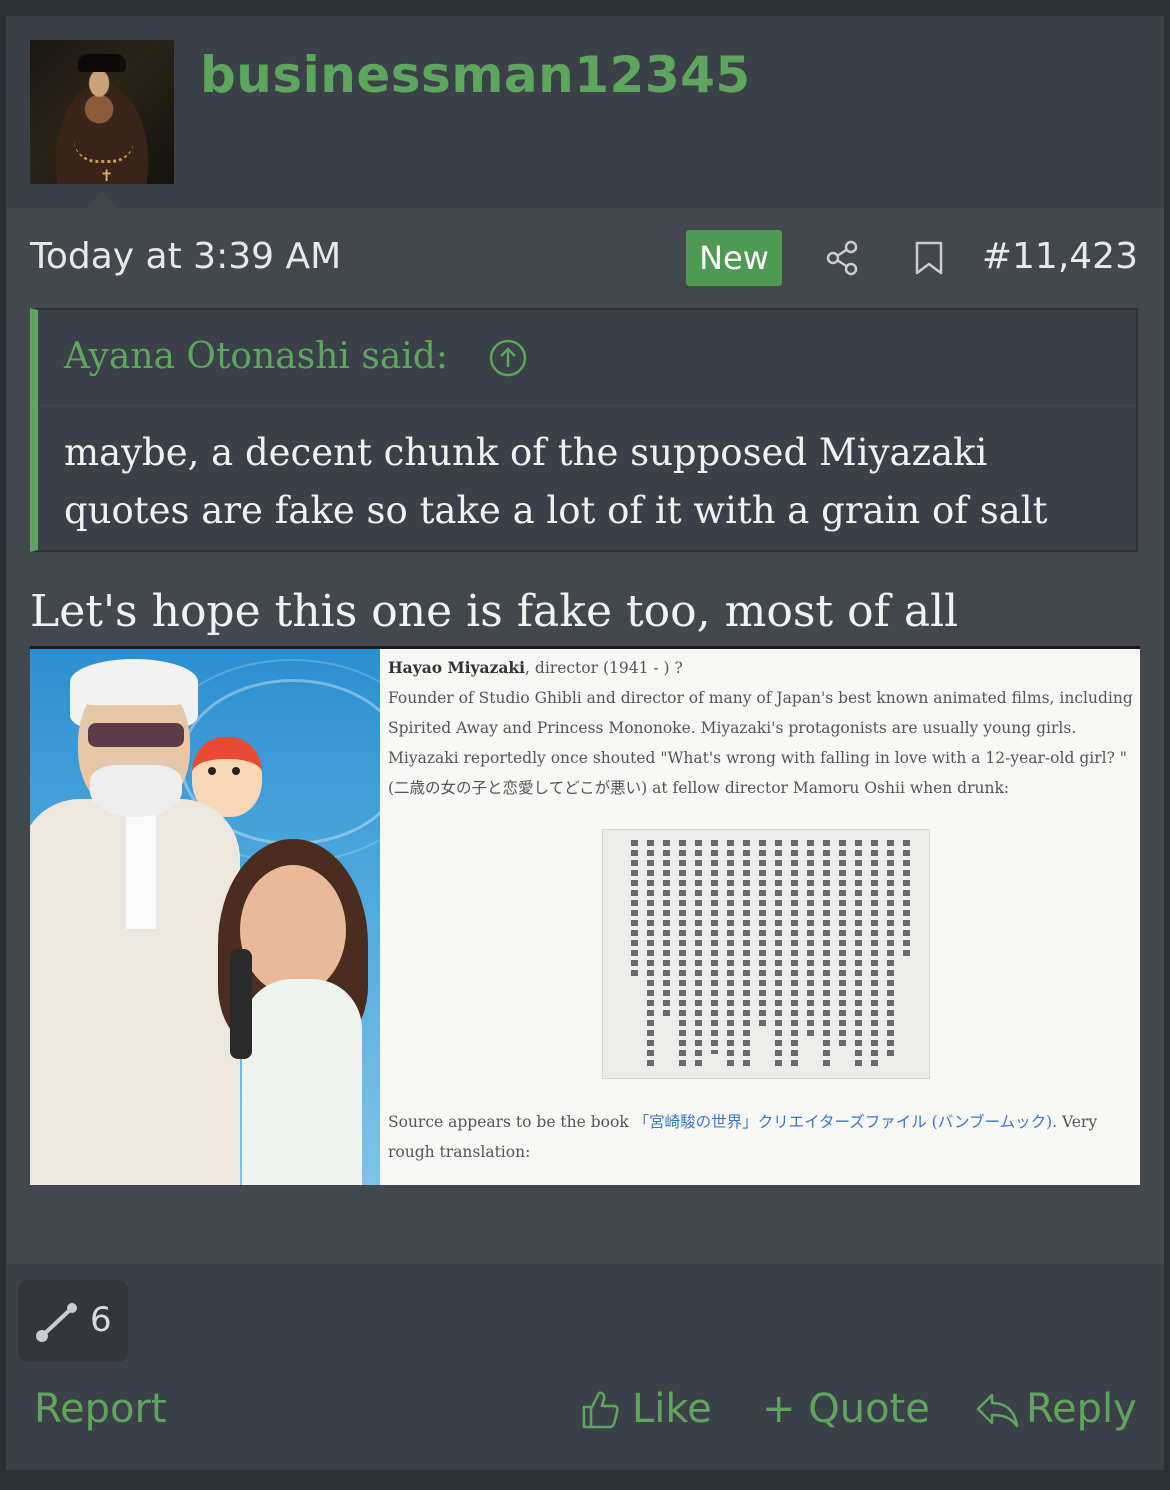  I want to click on man-sunglasses, so click(136, 735).